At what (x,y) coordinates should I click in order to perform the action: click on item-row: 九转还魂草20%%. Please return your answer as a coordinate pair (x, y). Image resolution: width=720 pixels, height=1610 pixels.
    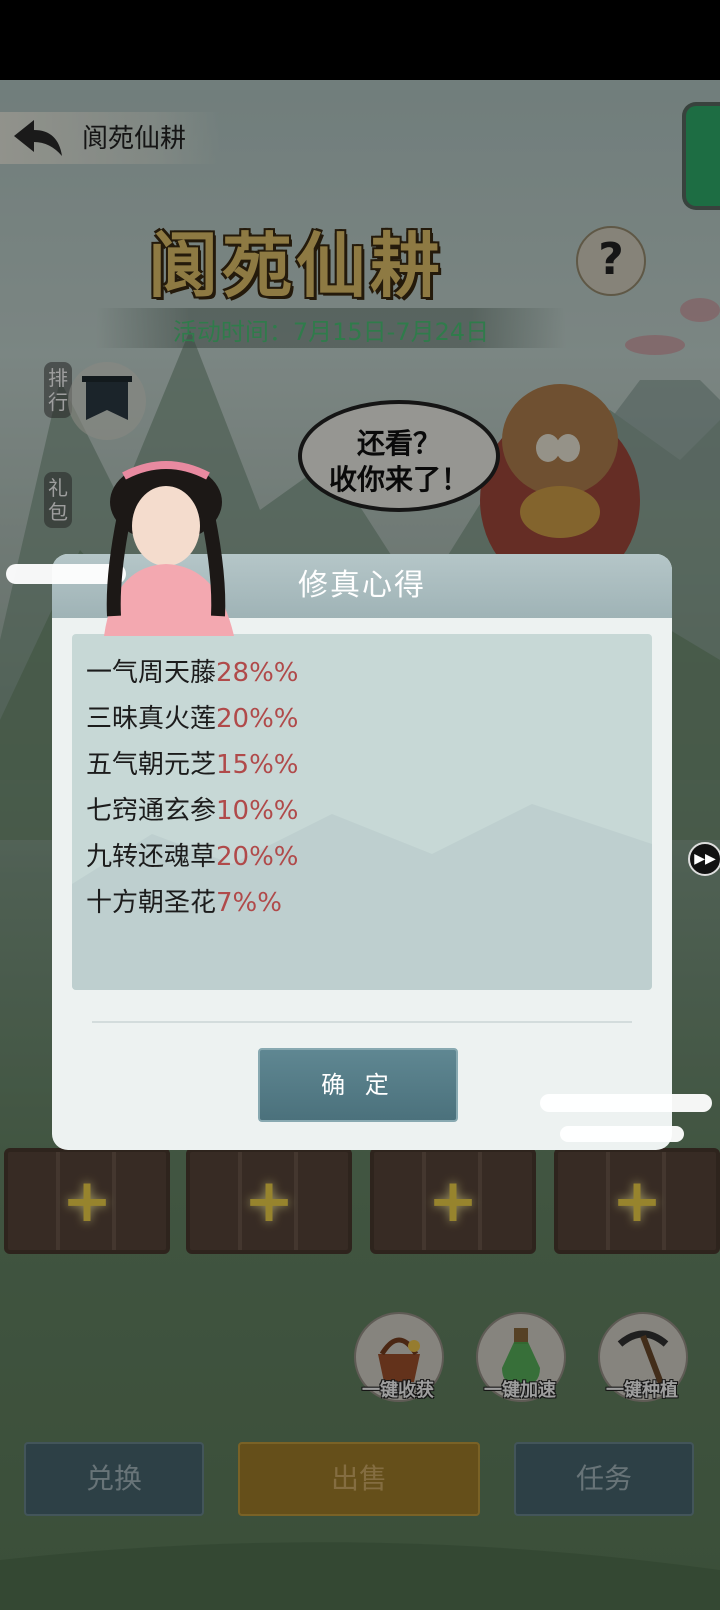
    Looking at the image, I should click on (192, 854).